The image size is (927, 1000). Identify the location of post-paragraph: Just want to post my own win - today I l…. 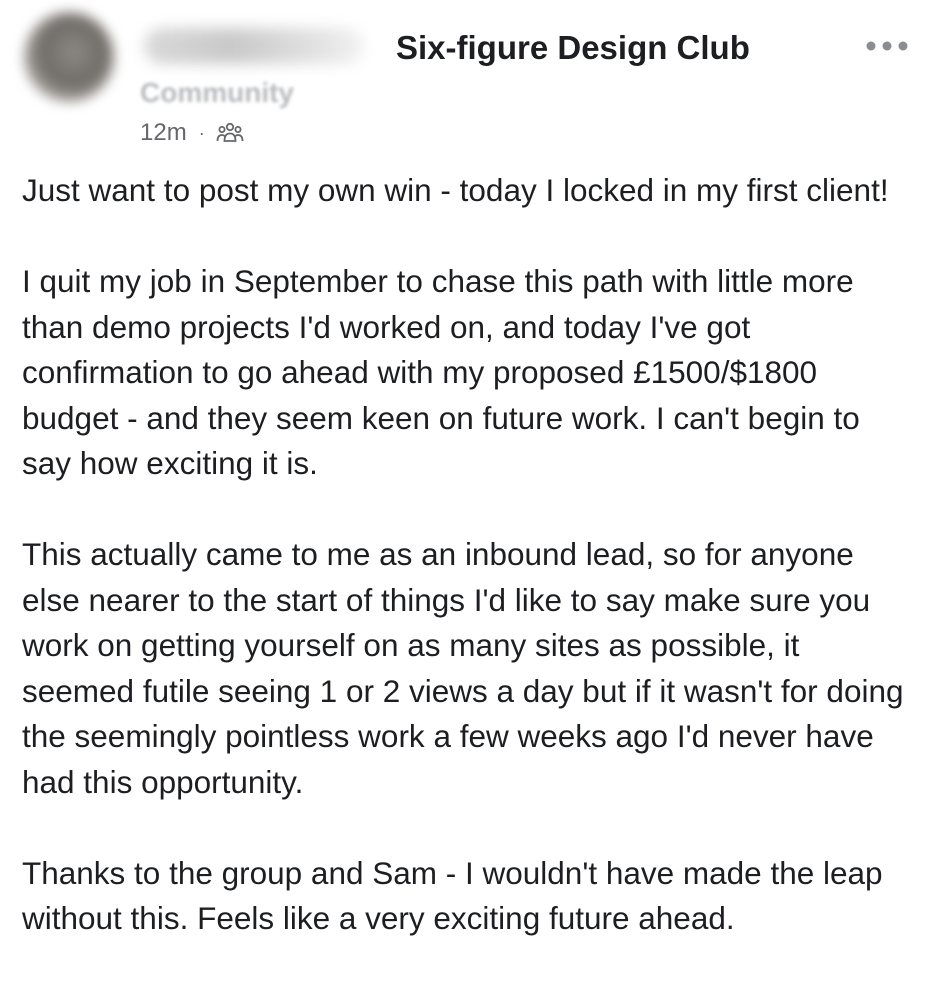
(455, 190).